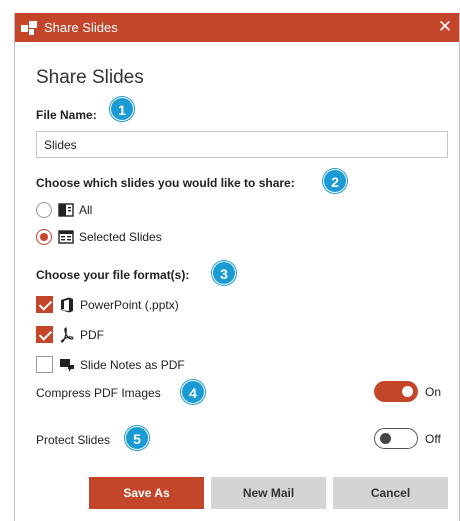 The height and width of the screenshot is (521, 460). What do you see at coordinates (44, 364) in the screenshot?
I see `checkbox-notes` at bounding box center [44, 364].